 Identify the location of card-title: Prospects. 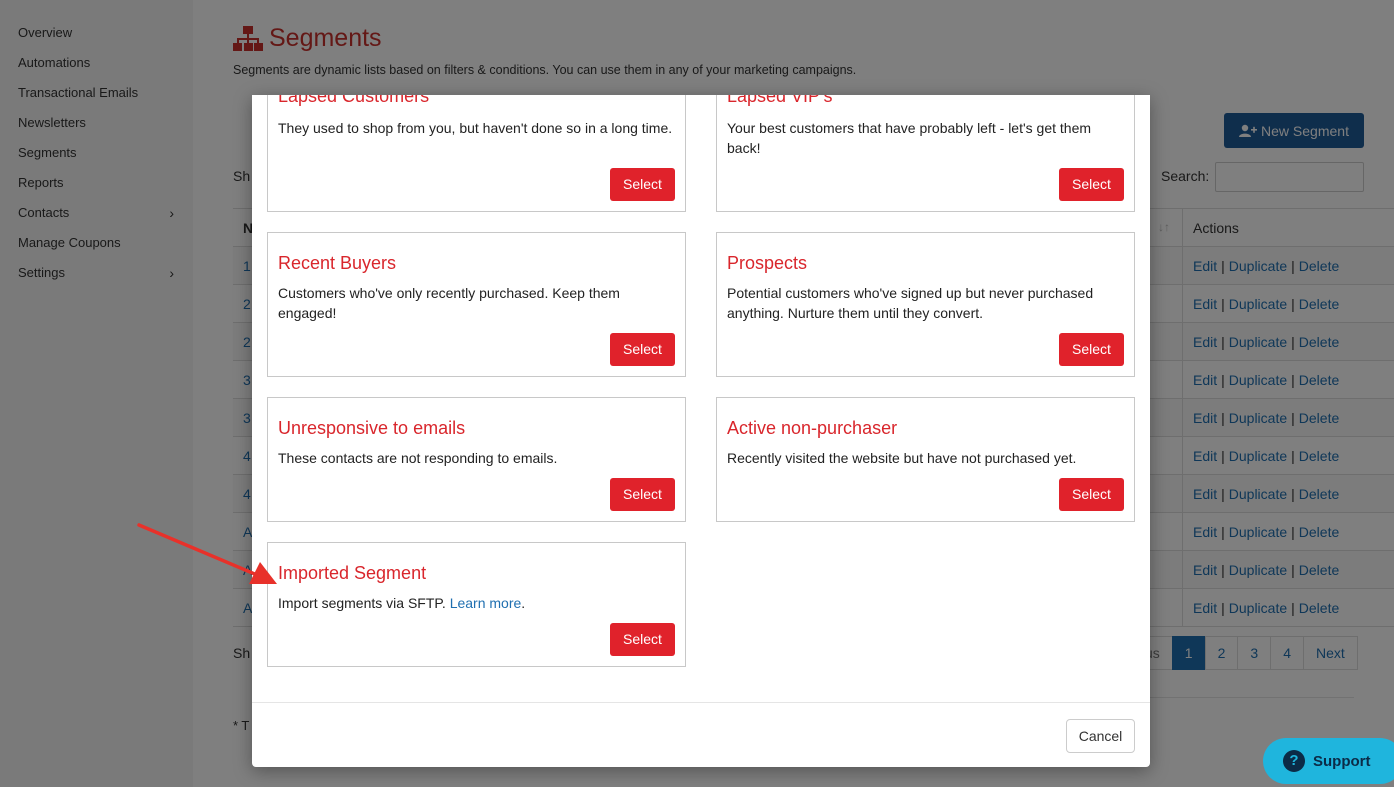
(767, 263).